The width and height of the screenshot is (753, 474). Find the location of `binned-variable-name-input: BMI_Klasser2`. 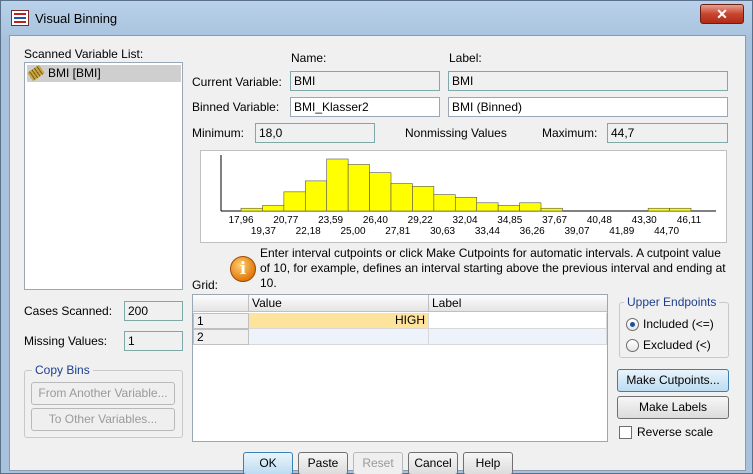

binned-variable-name-input: BMI_Klasser2 is located at coordinates (365, 107).